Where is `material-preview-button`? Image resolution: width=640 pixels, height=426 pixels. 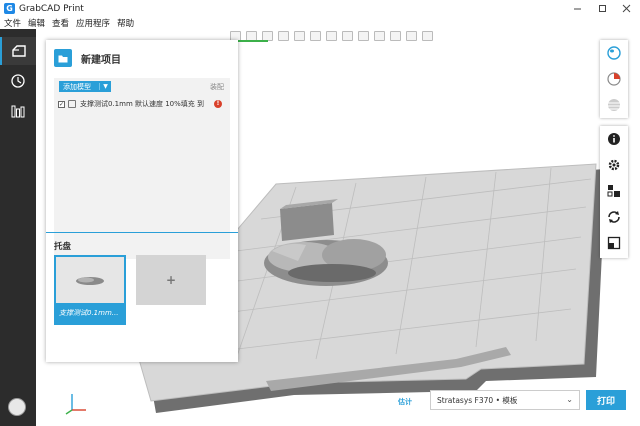 material-preview-button is located at coordinates (614, 53).